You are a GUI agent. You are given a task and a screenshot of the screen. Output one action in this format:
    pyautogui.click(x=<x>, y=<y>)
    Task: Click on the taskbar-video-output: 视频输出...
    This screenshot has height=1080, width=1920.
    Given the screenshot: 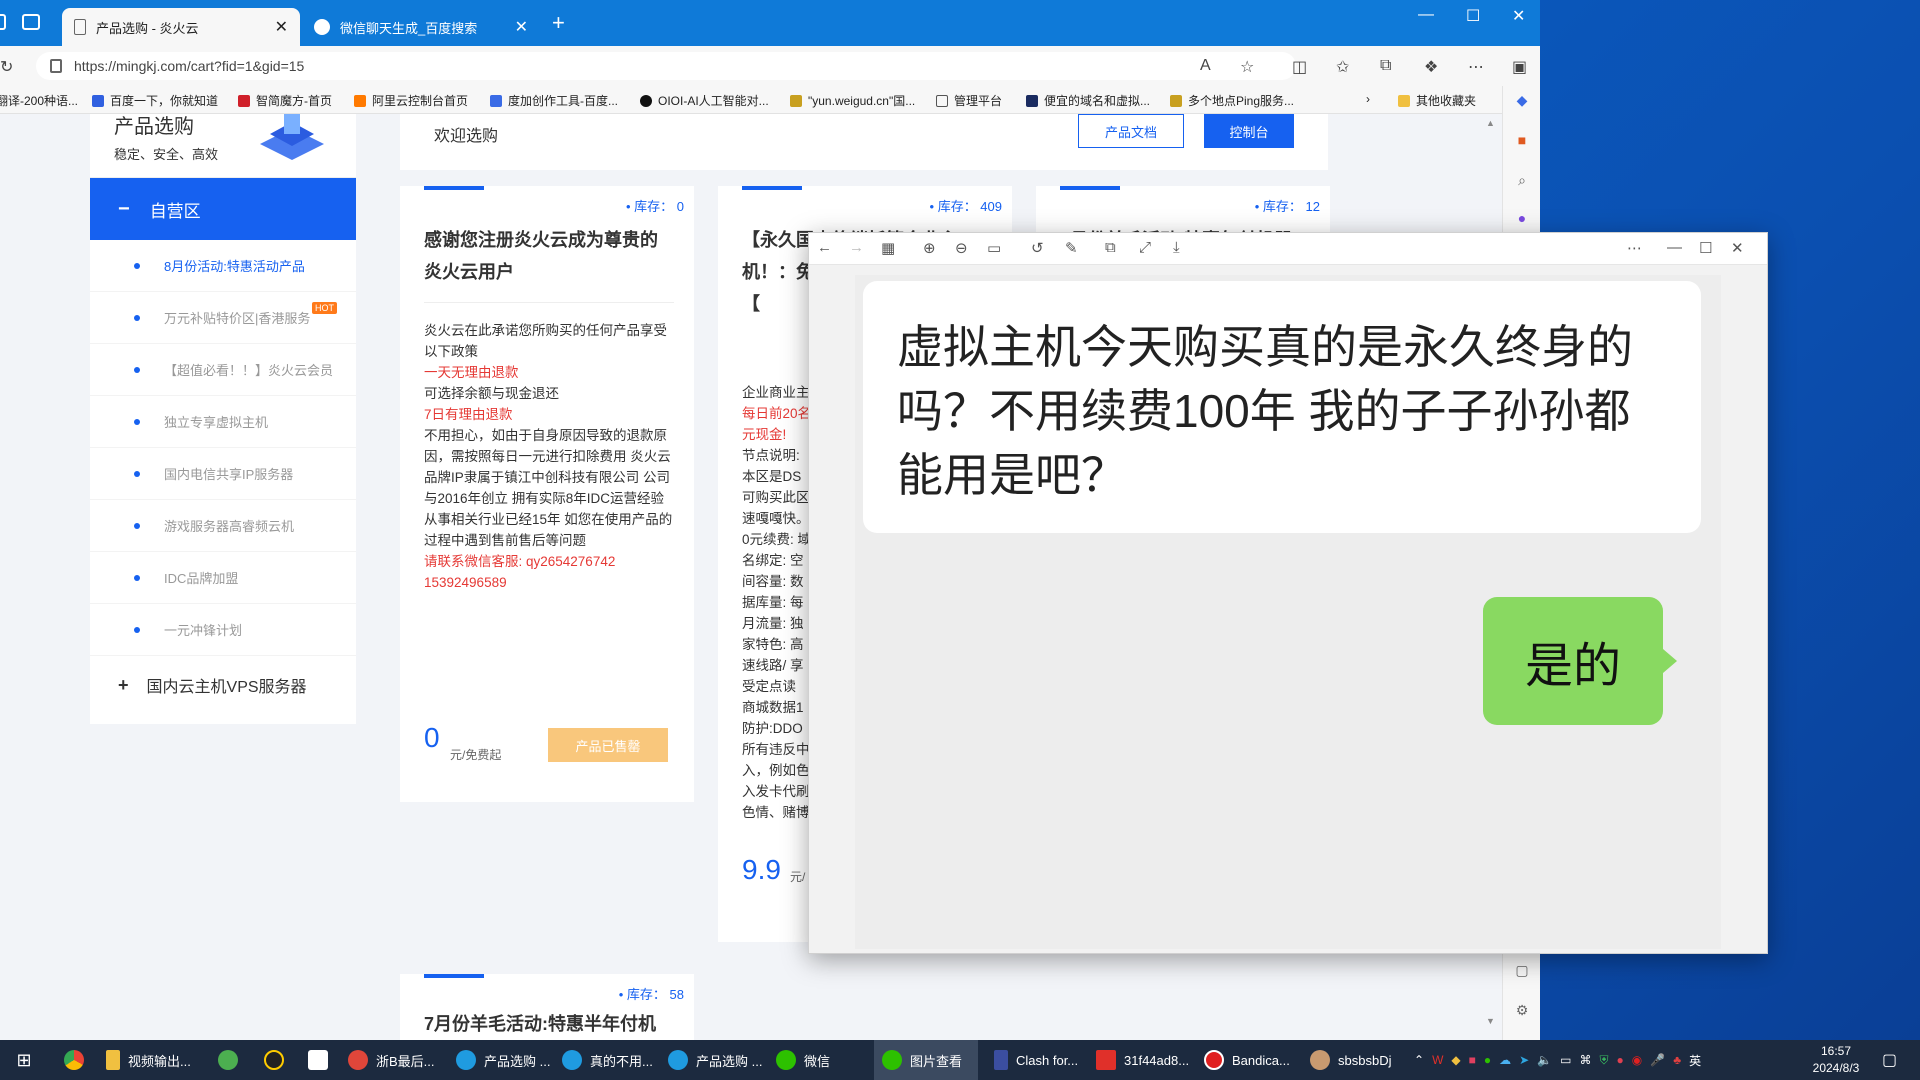 What is the action you would take?
    pyautogui.click(x=148, y=1060)
    